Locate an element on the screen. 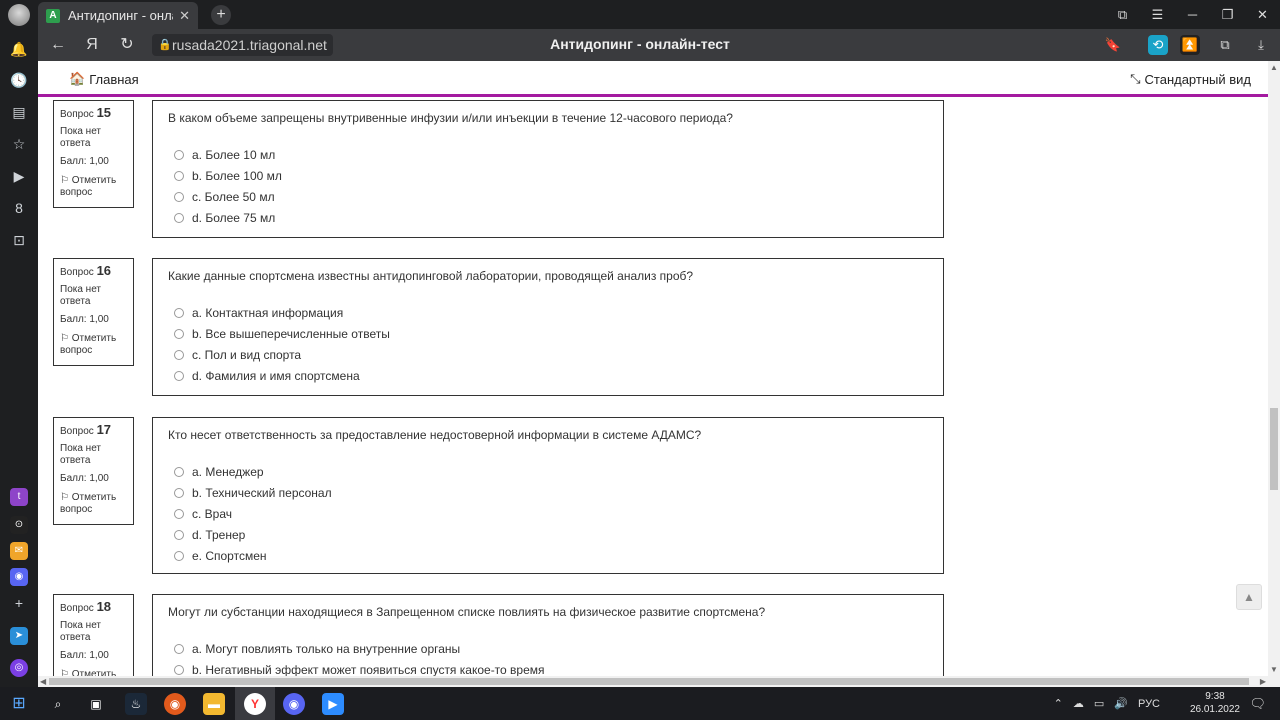 This screenshot has width=1280, height=720. share-icon: ⧉ is located at coordinates (1225, 45).